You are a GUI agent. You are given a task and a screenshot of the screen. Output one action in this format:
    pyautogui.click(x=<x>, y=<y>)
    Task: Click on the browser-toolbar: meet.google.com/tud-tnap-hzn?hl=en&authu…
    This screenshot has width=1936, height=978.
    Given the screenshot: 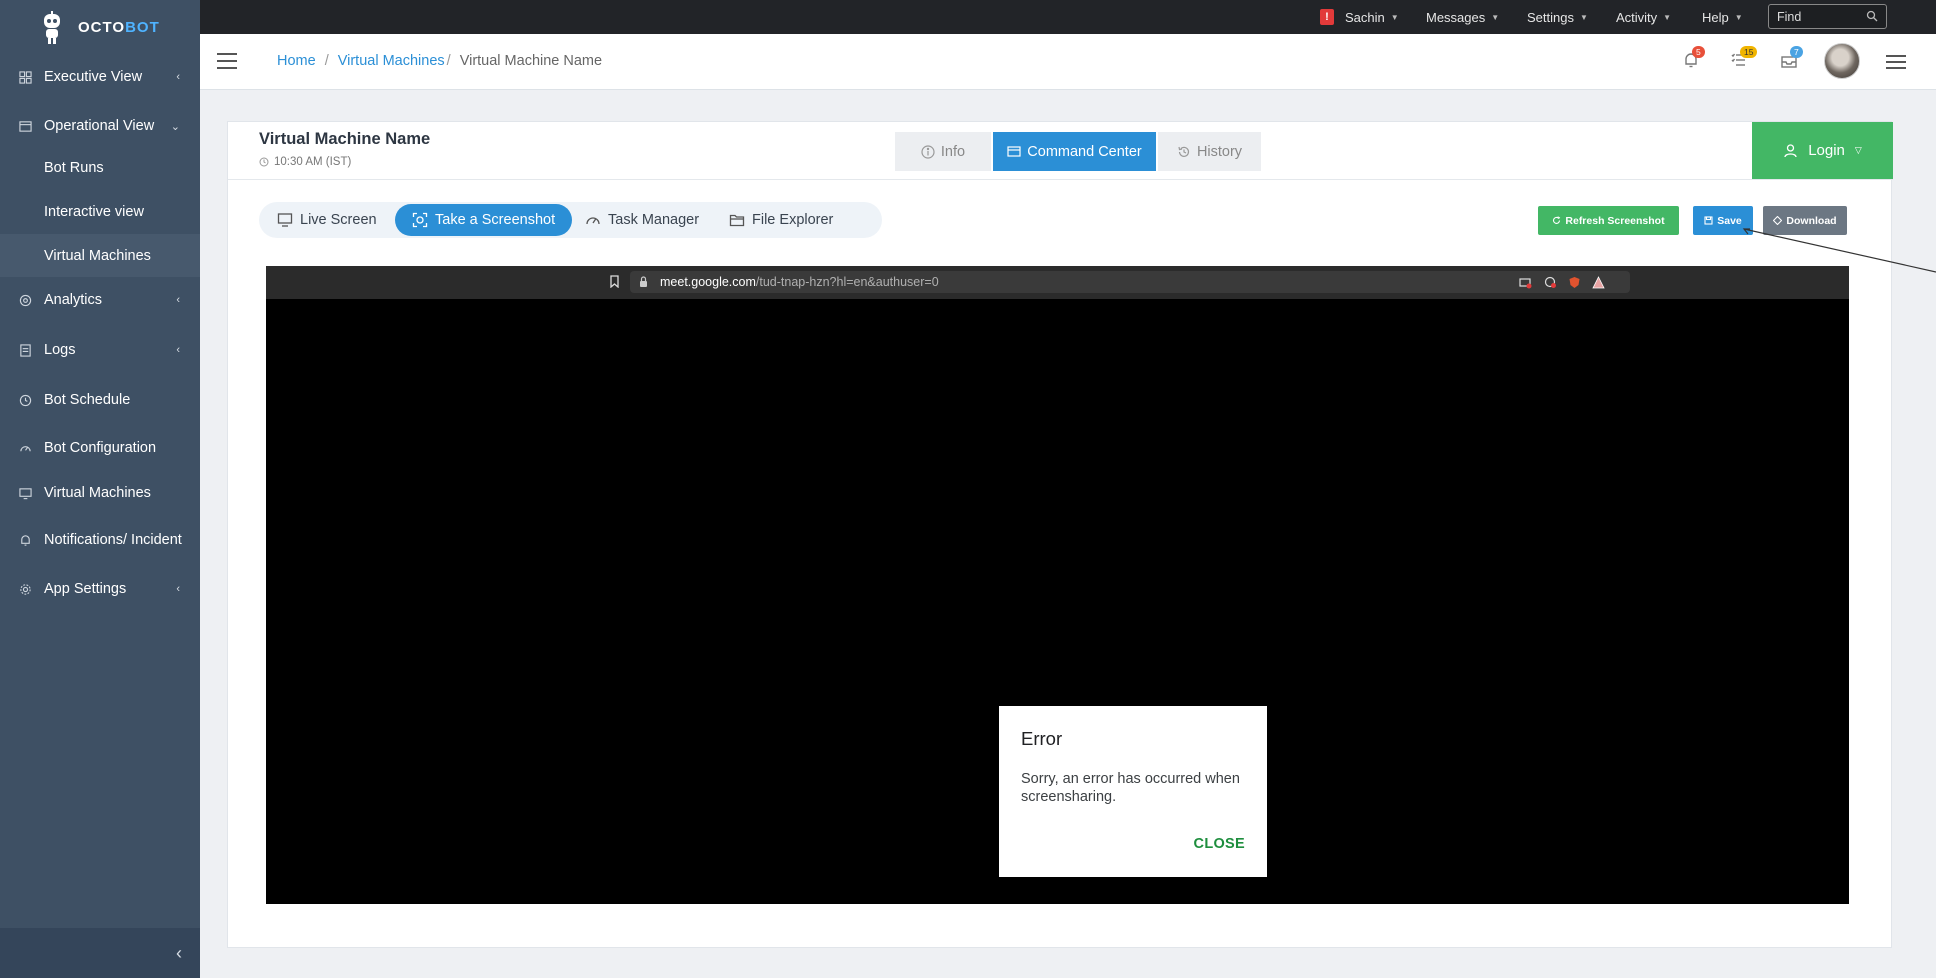 What is the action you would take?
    pyautogui.click(x=1057, y=282)
    